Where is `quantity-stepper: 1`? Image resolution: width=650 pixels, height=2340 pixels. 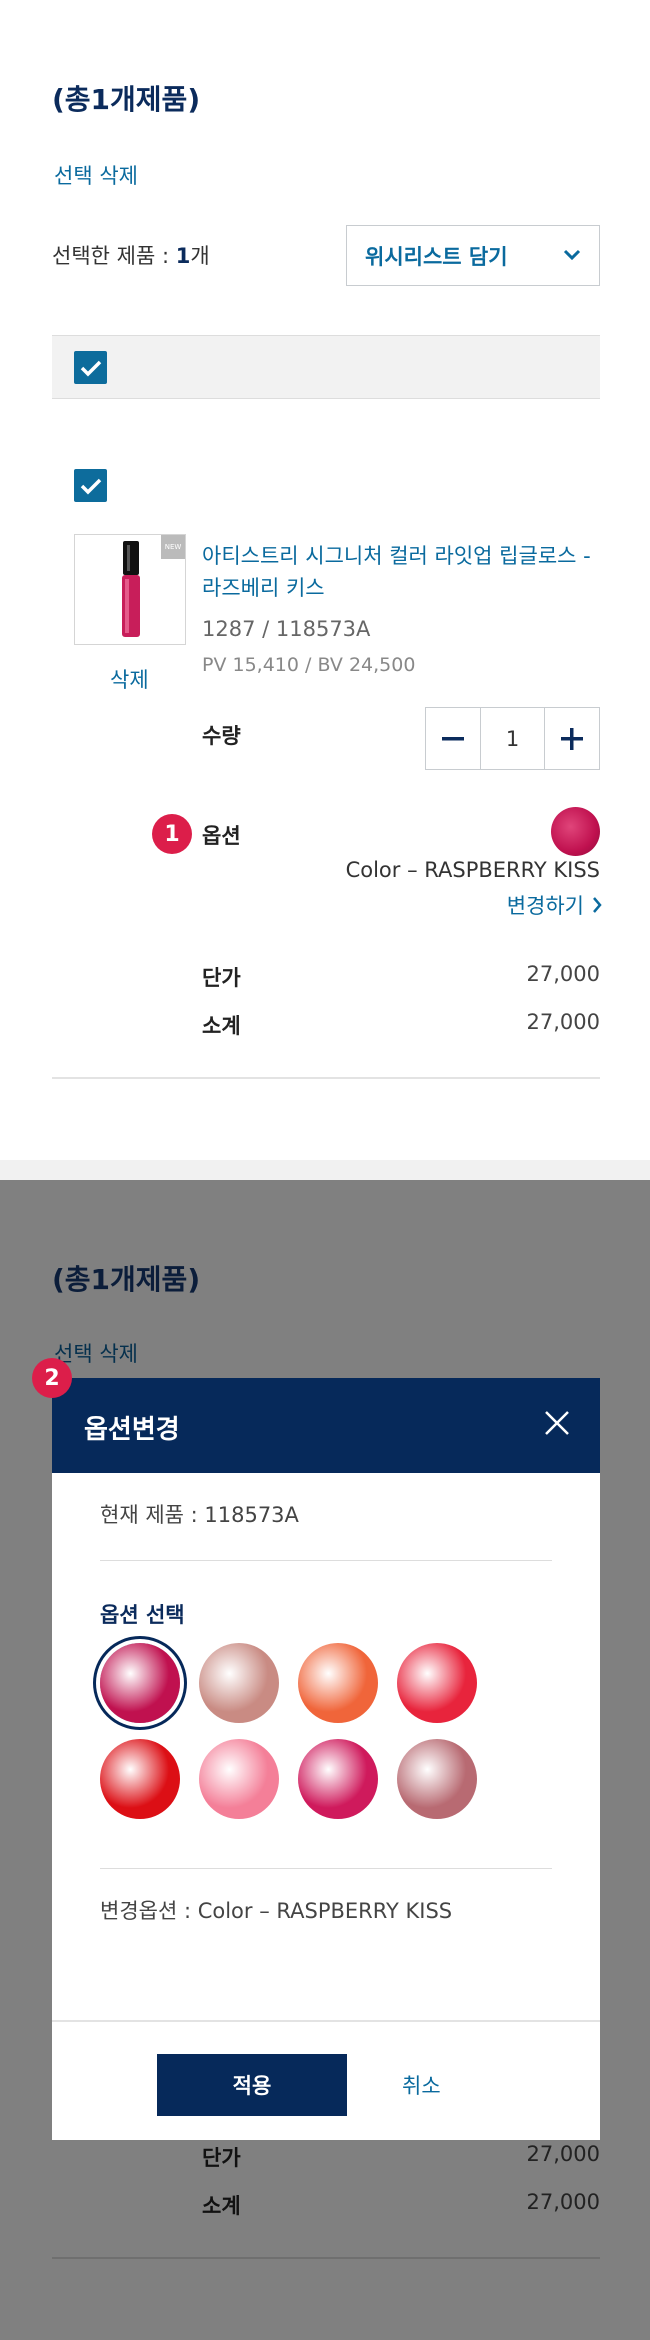 quantity-stepper: 1 is located at coordinates (512, 738).